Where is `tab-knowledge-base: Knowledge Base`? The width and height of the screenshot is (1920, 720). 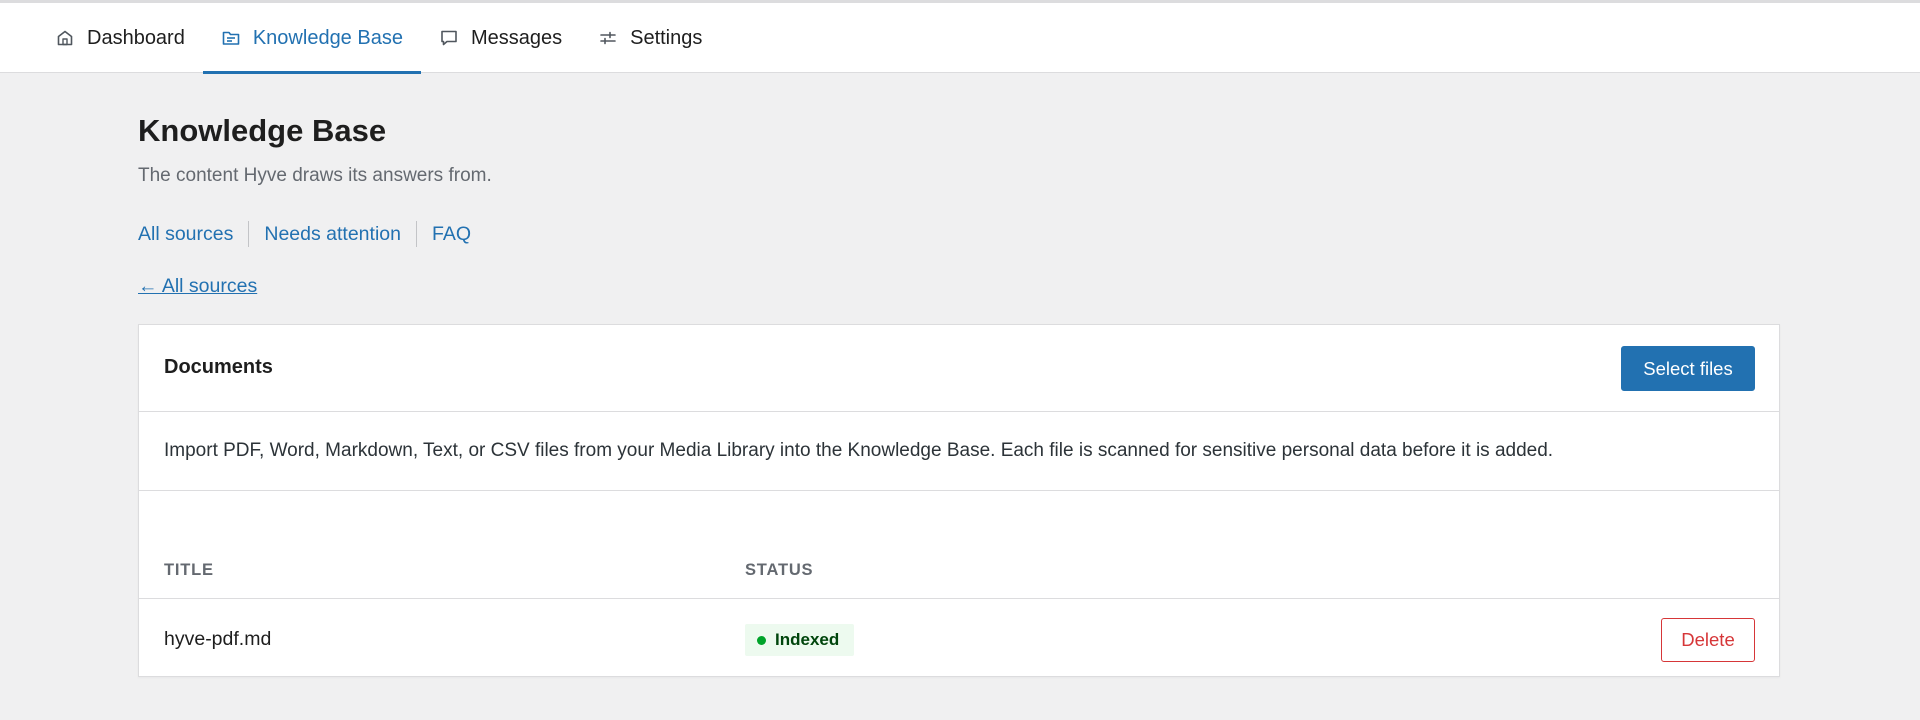 tab-knowledge-base: Knowledge Base is located at coordinates (312, 38).